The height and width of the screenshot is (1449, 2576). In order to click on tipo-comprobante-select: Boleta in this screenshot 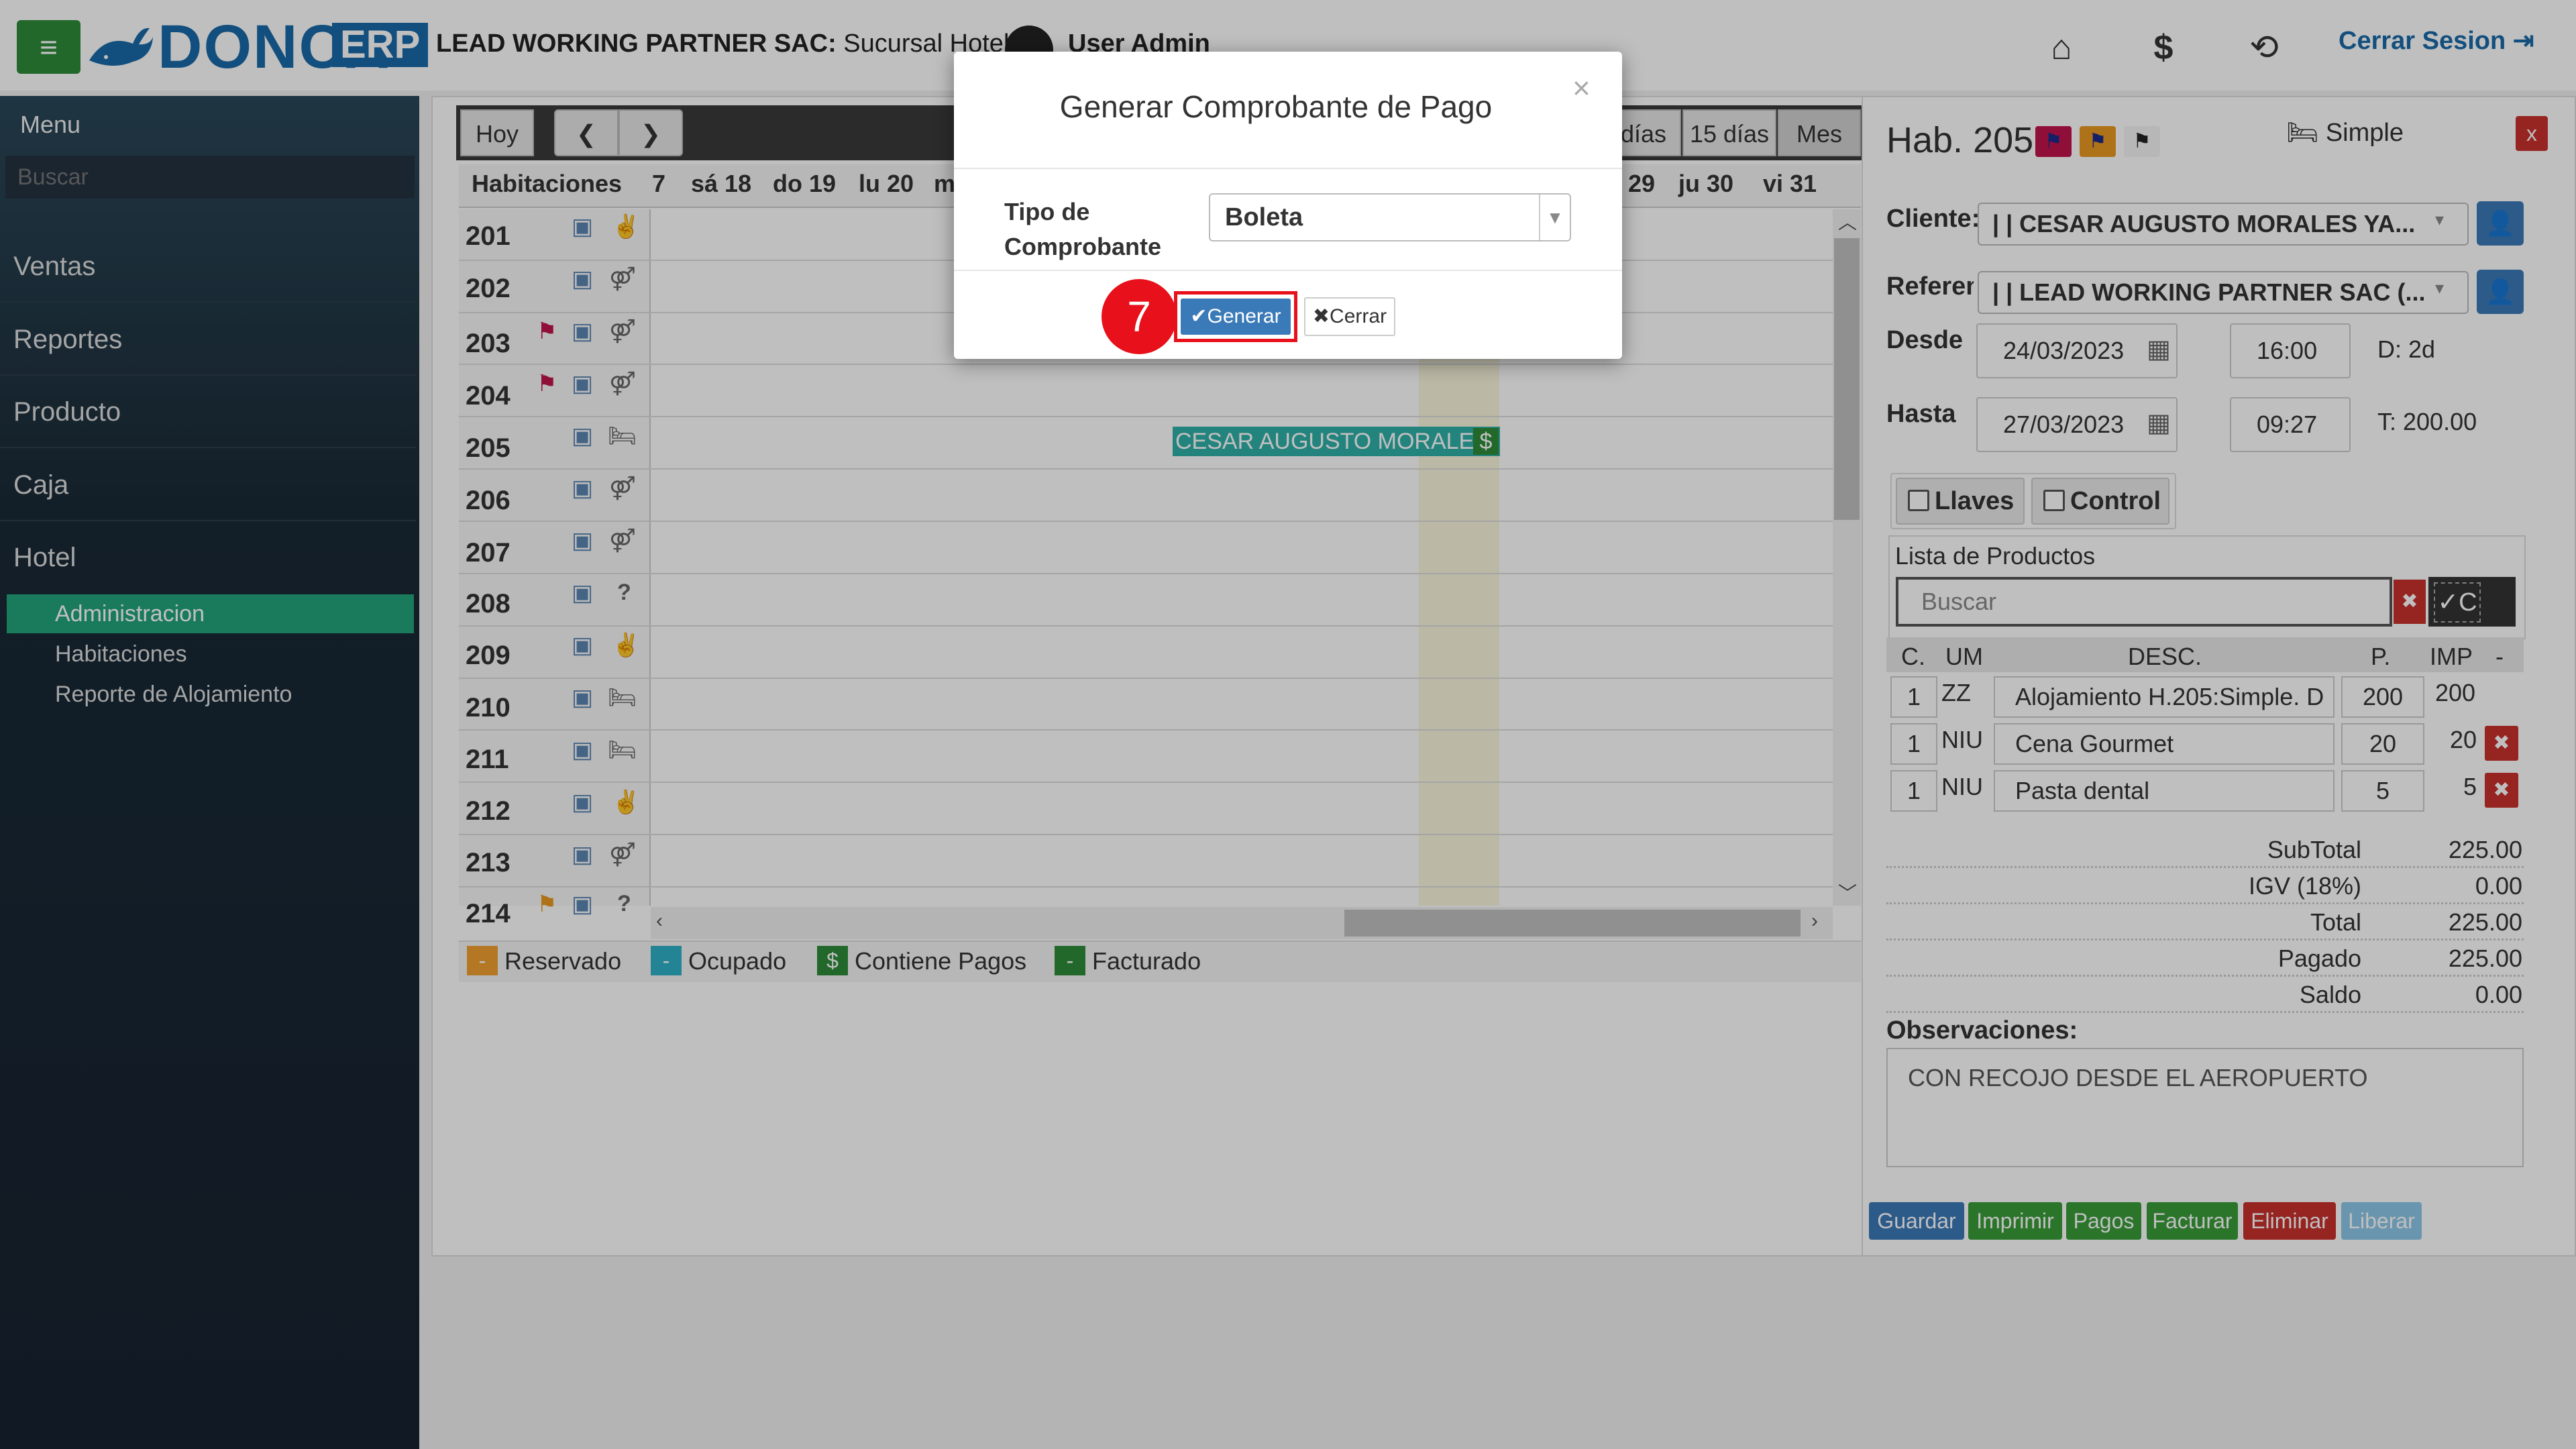, I will do `click(1390, 217)`.